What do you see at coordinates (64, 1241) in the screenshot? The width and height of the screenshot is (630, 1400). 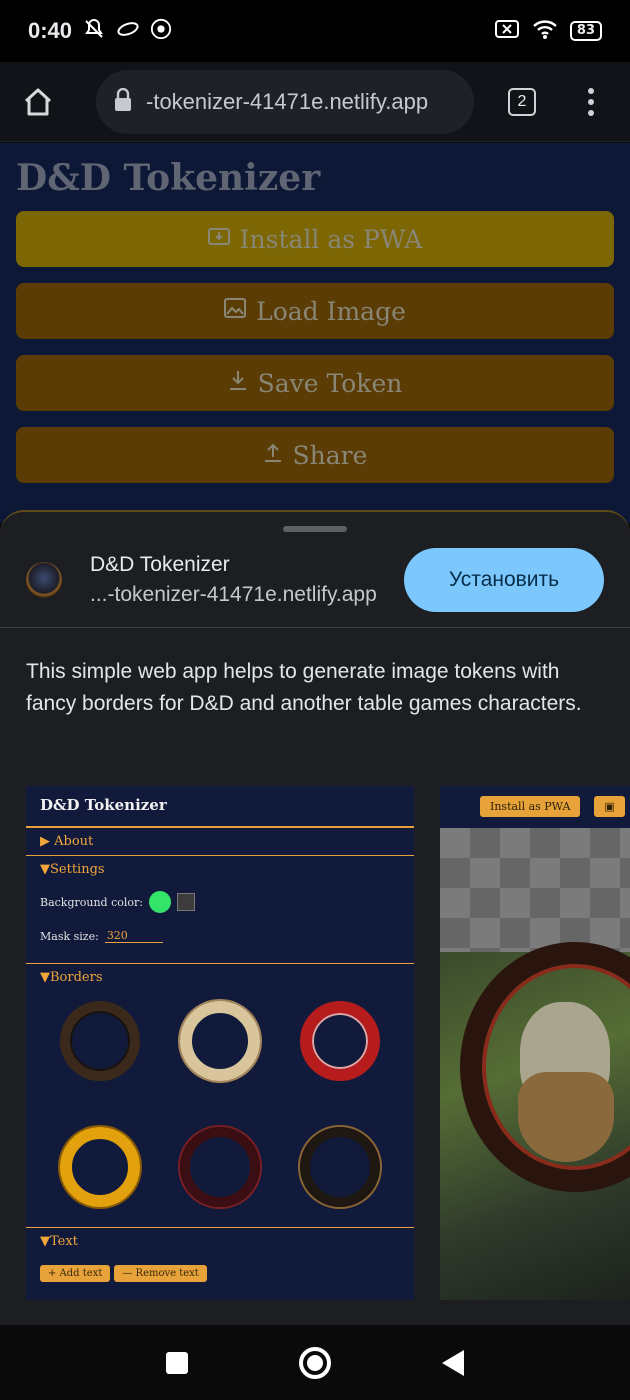 I see `text-label: Text` at bounding box center [64, 1241].